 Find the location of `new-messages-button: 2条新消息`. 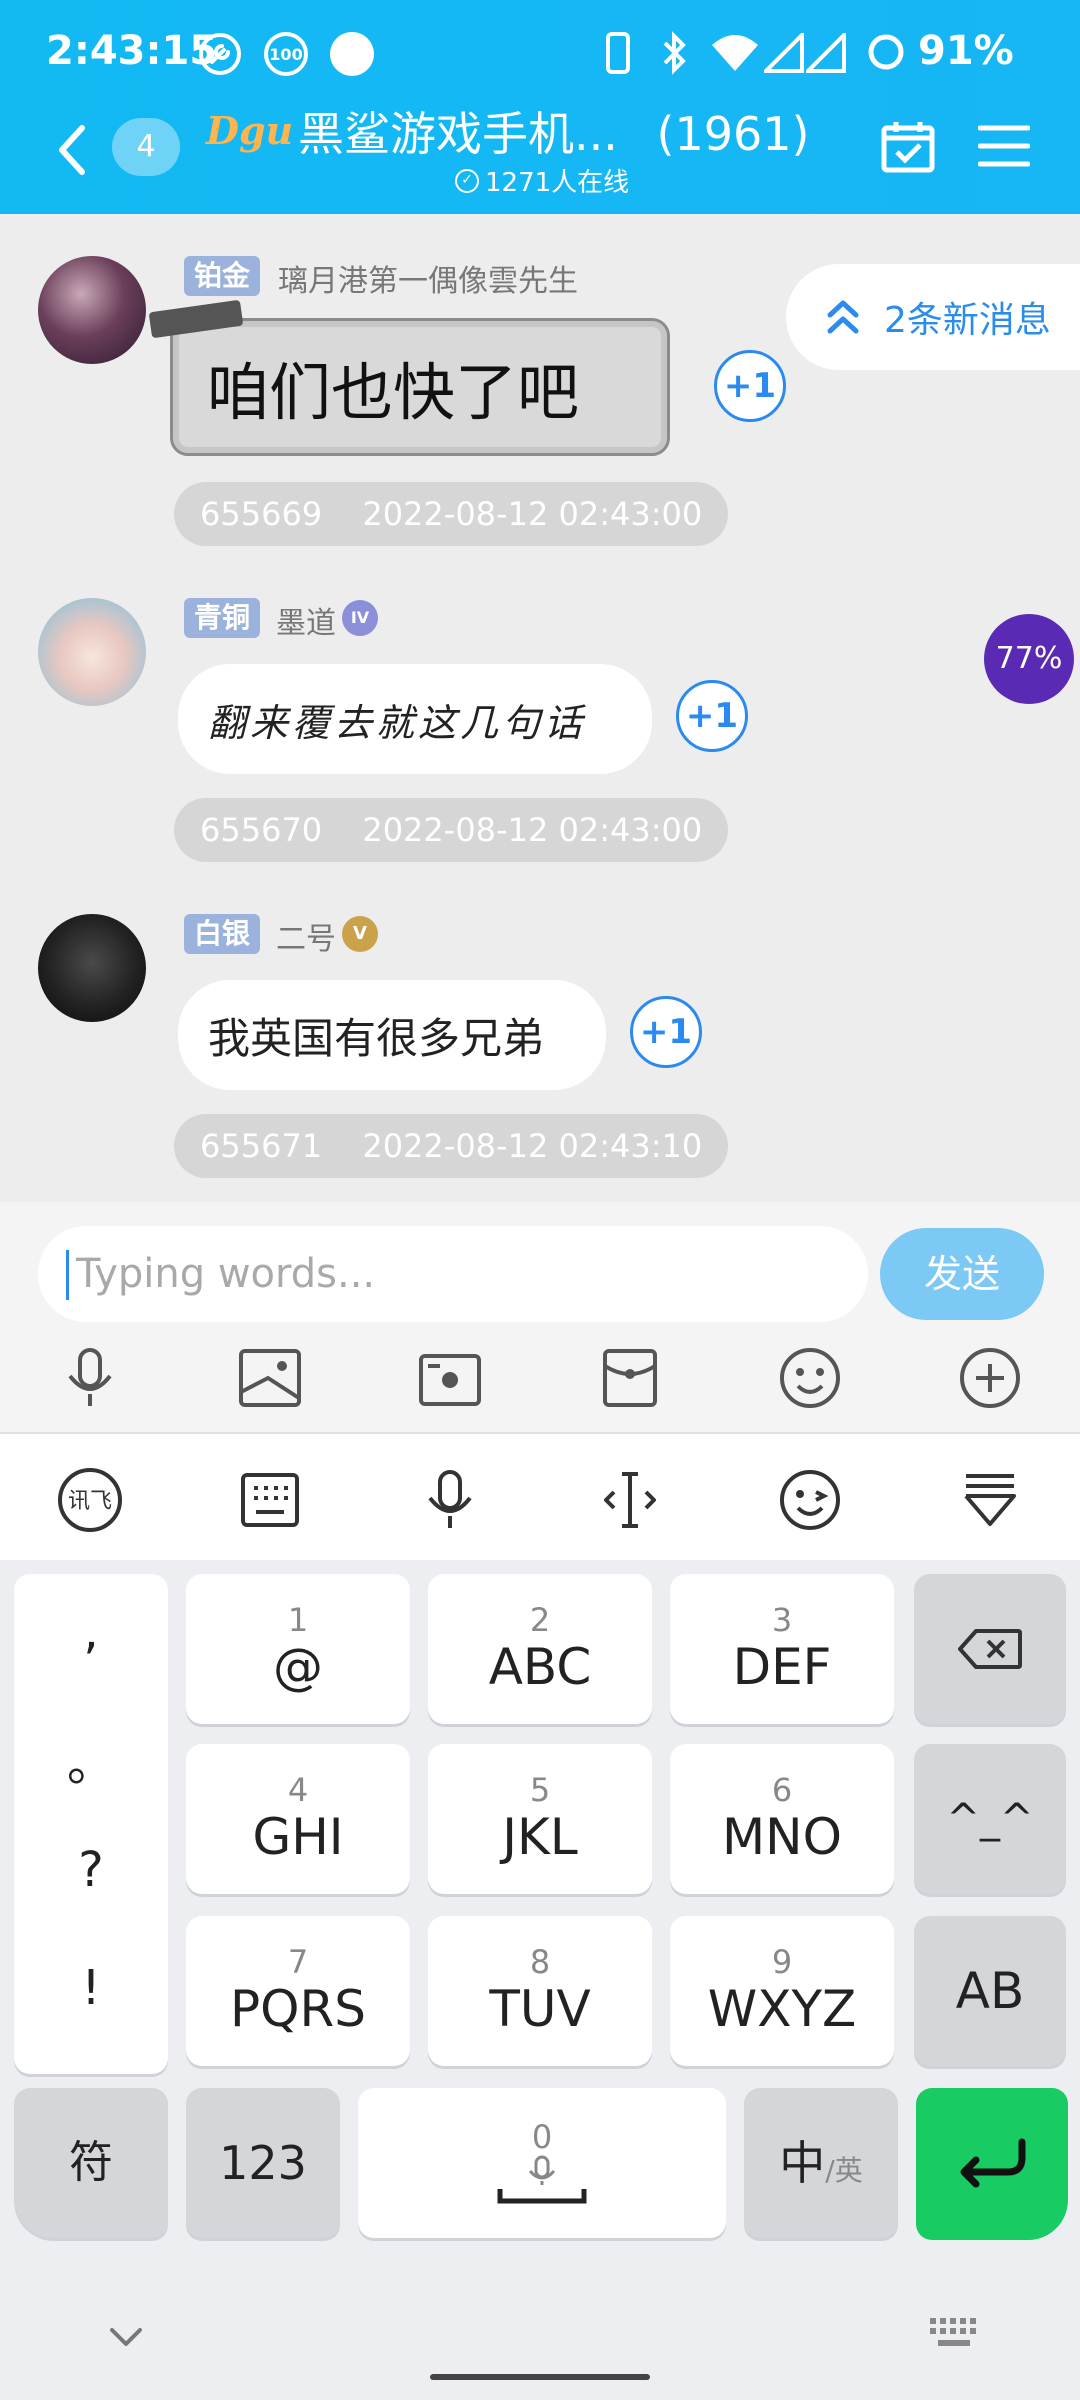

new-messages-button: 2条新消息 is located at coordinates (933, 317).